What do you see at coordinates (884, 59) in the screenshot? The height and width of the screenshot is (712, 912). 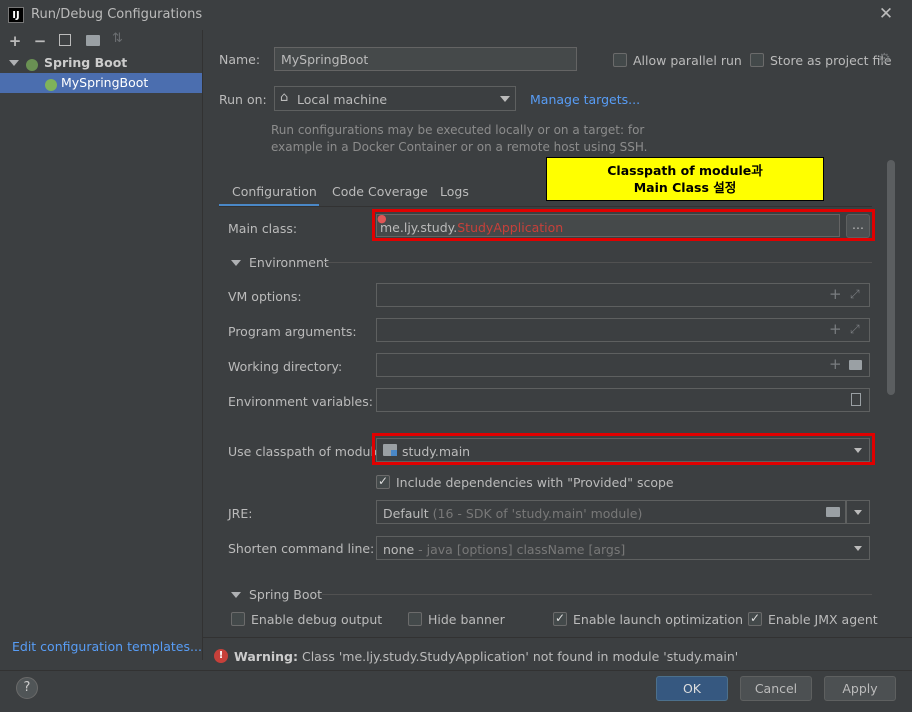 I see `gear-icon: ⚙` at bounding box center [884, 59].